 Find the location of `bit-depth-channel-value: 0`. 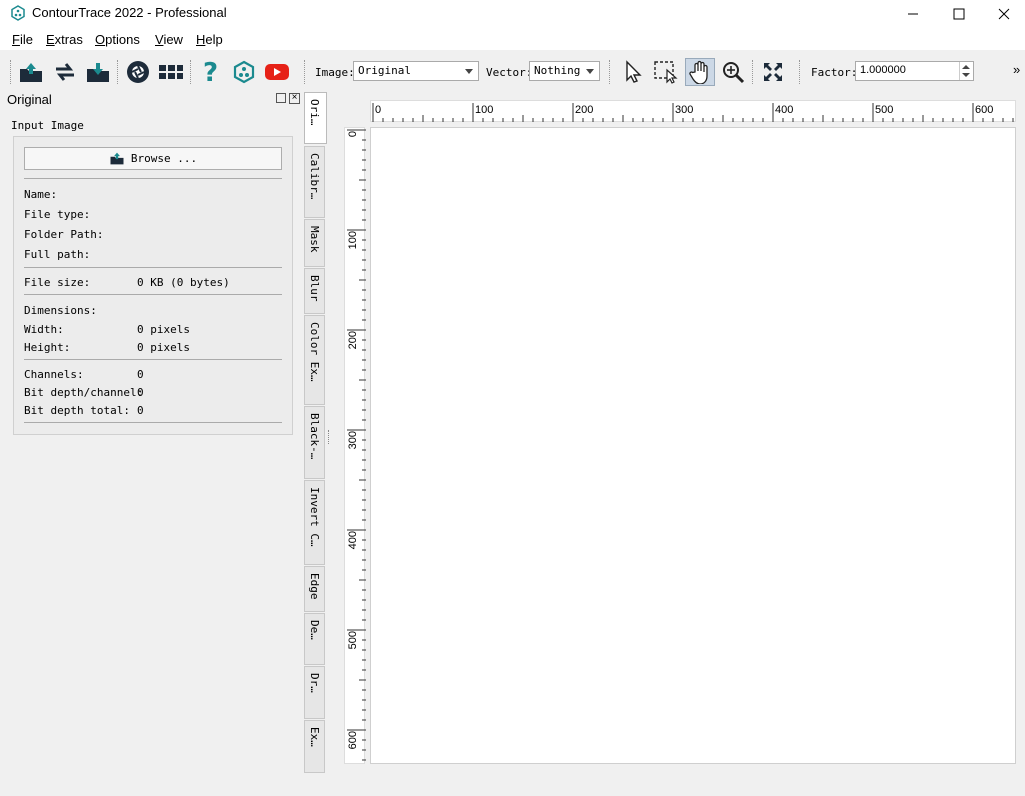

bit-depth-channel-value: 0 is located at coordinates (140, 392).